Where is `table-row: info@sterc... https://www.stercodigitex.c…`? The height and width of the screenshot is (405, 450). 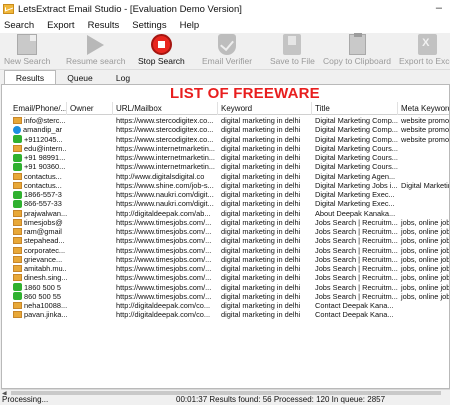 table-row: info@sterc... https://www.stercodigitex.c… is located at coordinates (230, 120).